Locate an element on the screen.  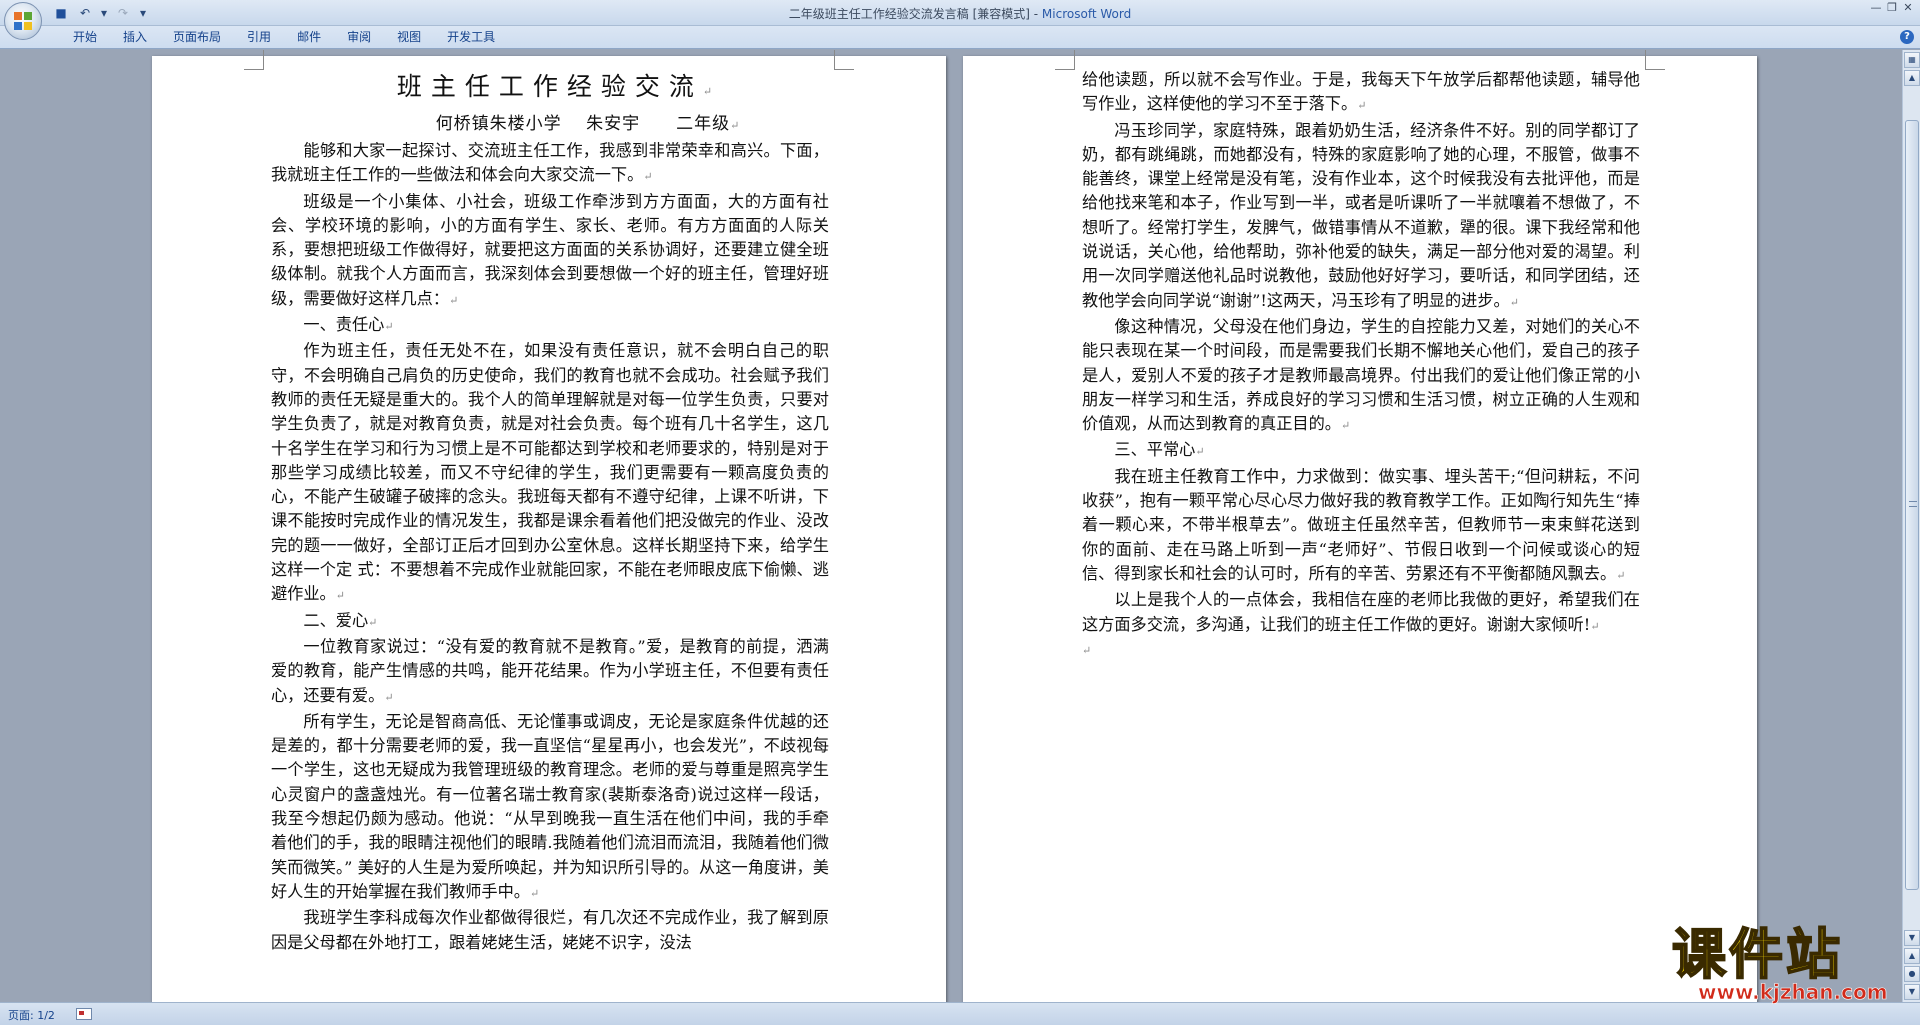
scroll-down-icon: ▼ is located at coordinates (1912, 938).